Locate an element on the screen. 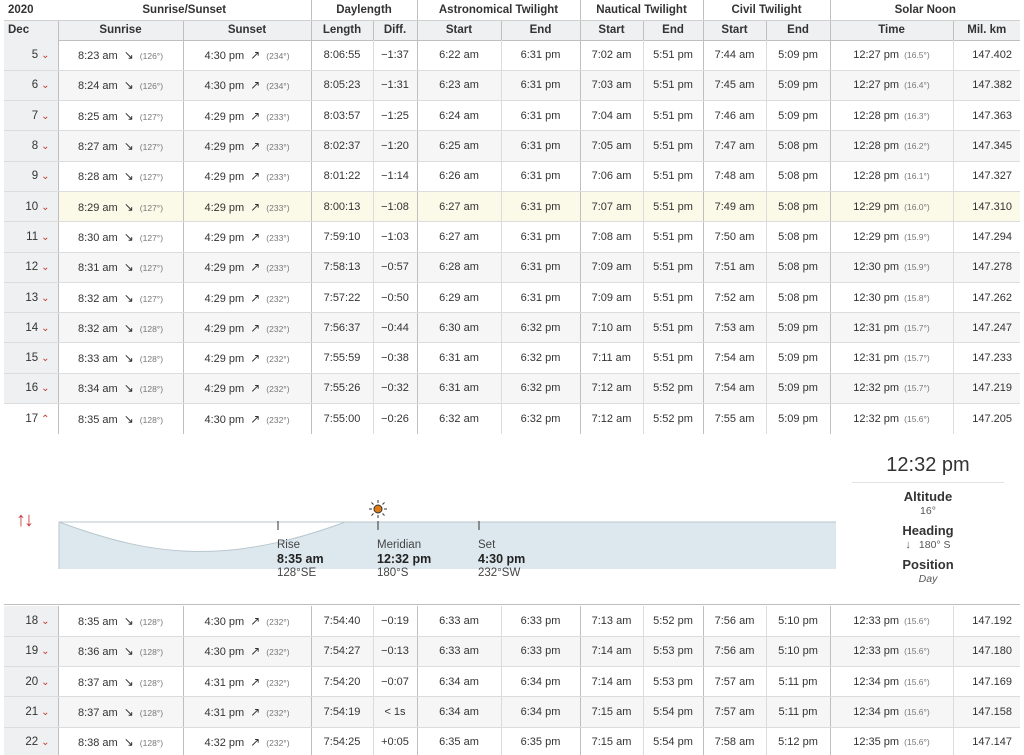  sunrise-time: 8:35 am is located at coordinates (97, 419).